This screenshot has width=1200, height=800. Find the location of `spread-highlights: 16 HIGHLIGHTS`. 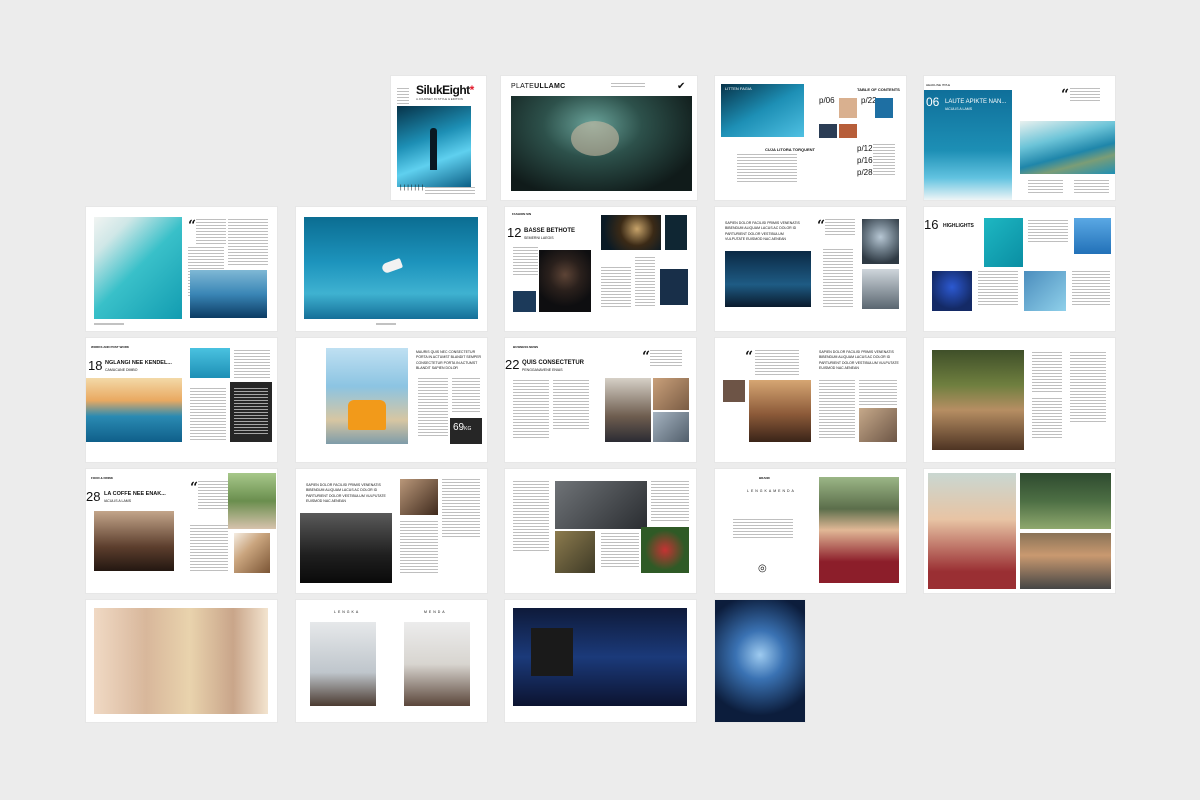

spread-highlights: 16 HIGHLIGHTS is located at coordinates (1019, 269).